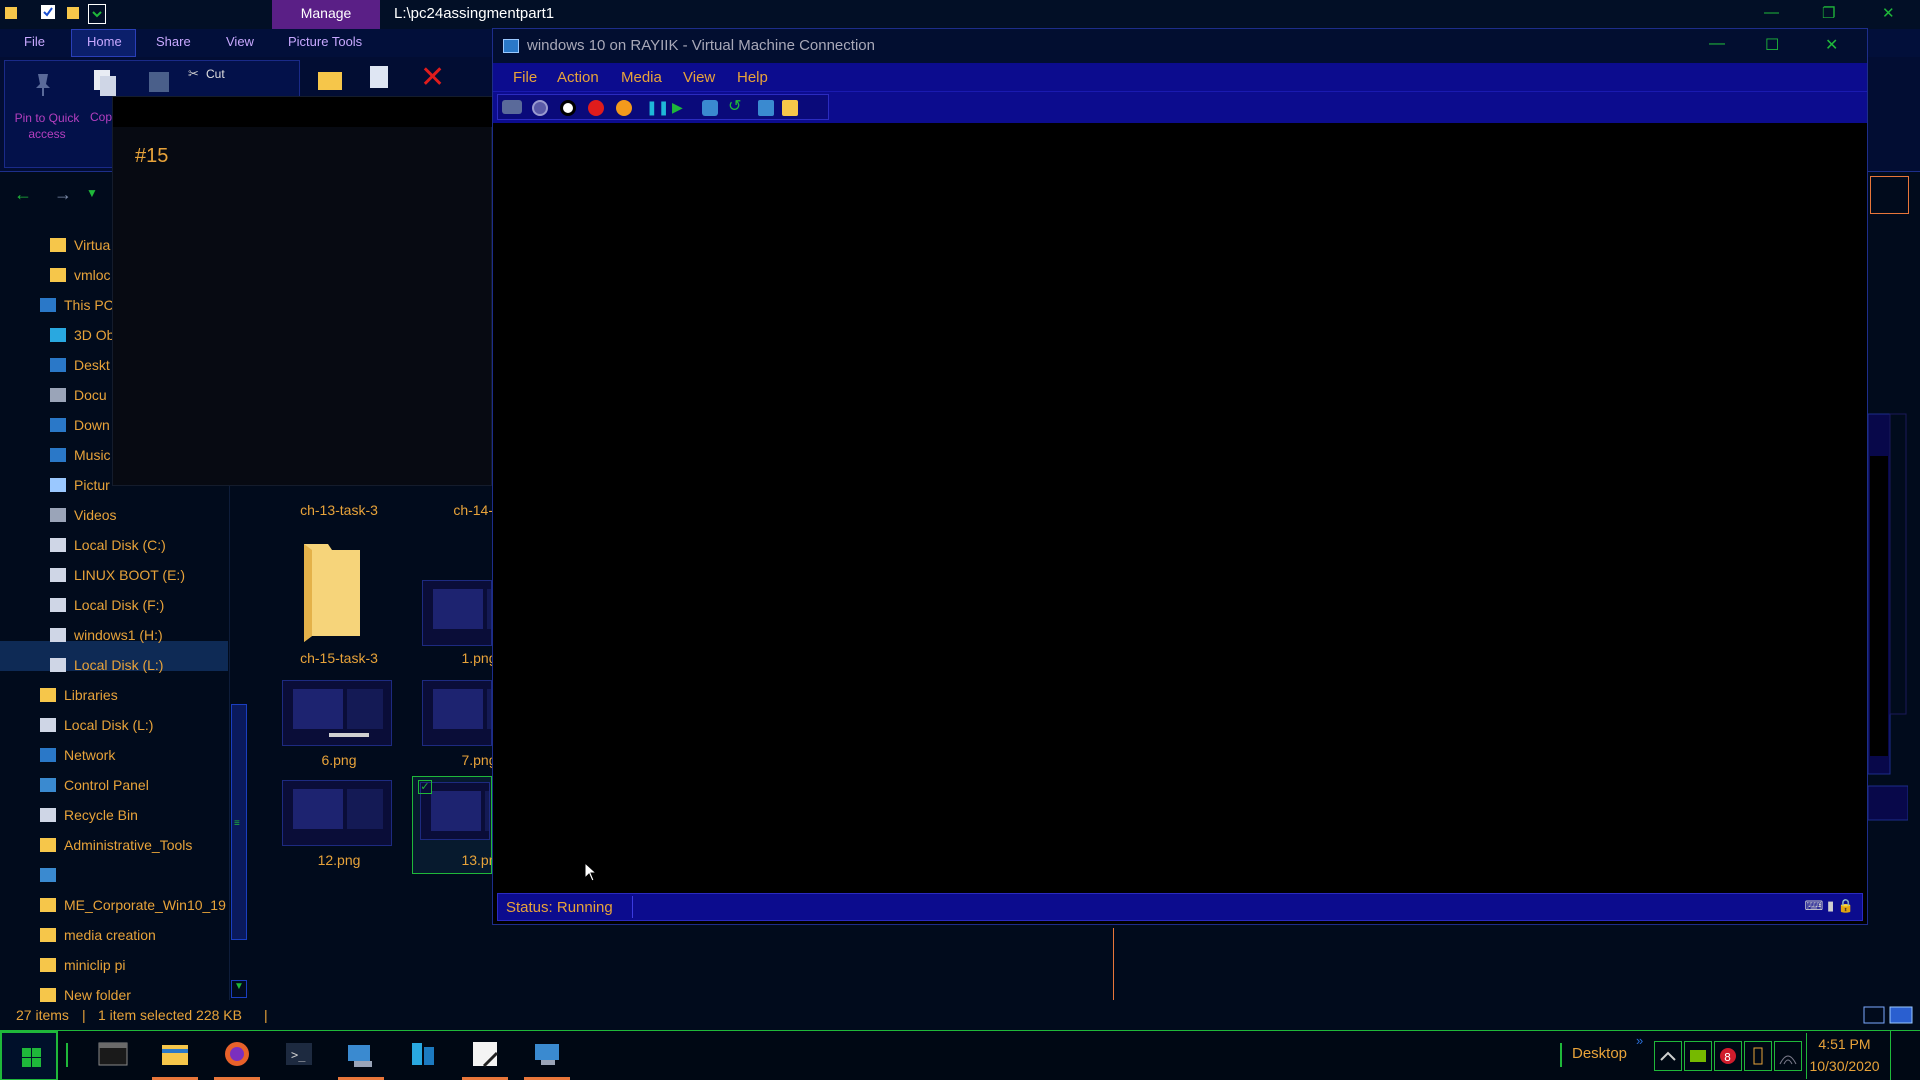 The width and height of the screenshot is (1920, 1080). I want to click on nav-item: Down, so click(80, 425).